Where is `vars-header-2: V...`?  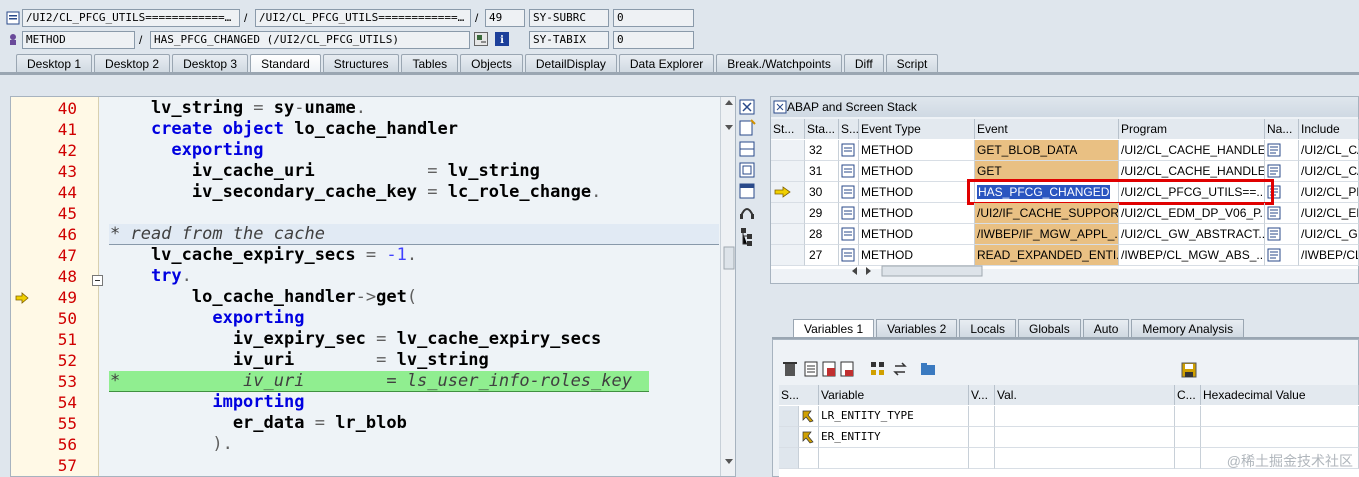 vars-header-2: V... is located at coordinates (982, 395).